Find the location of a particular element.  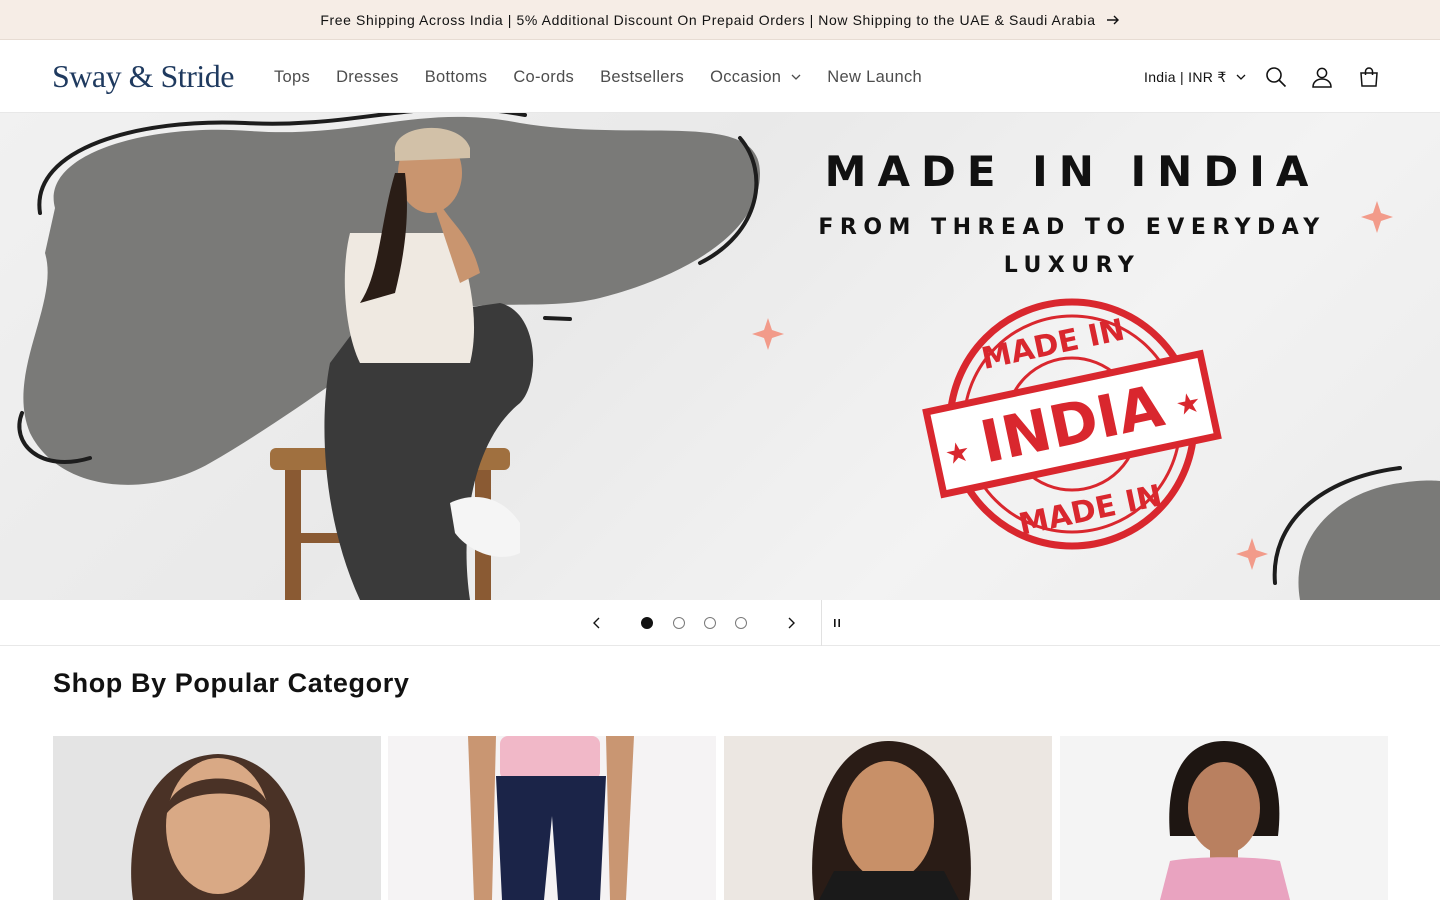

nav-label: Co-ords is located at coordinates (544, 76).